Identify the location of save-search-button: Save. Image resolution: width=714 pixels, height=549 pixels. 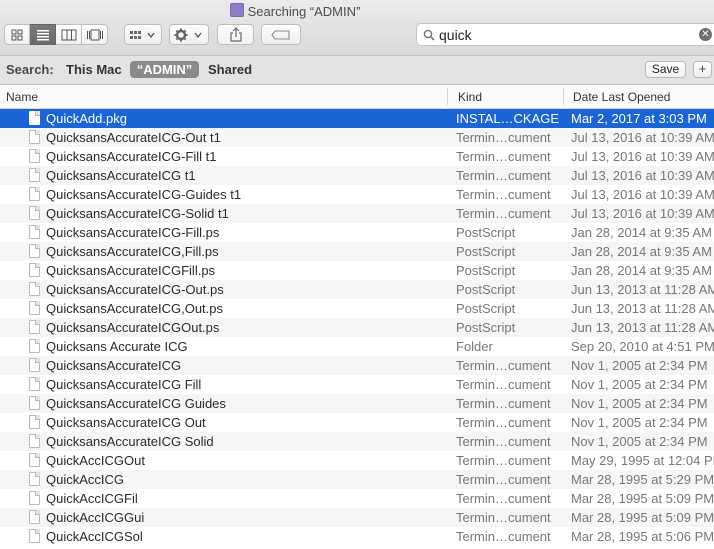
(665, 69).